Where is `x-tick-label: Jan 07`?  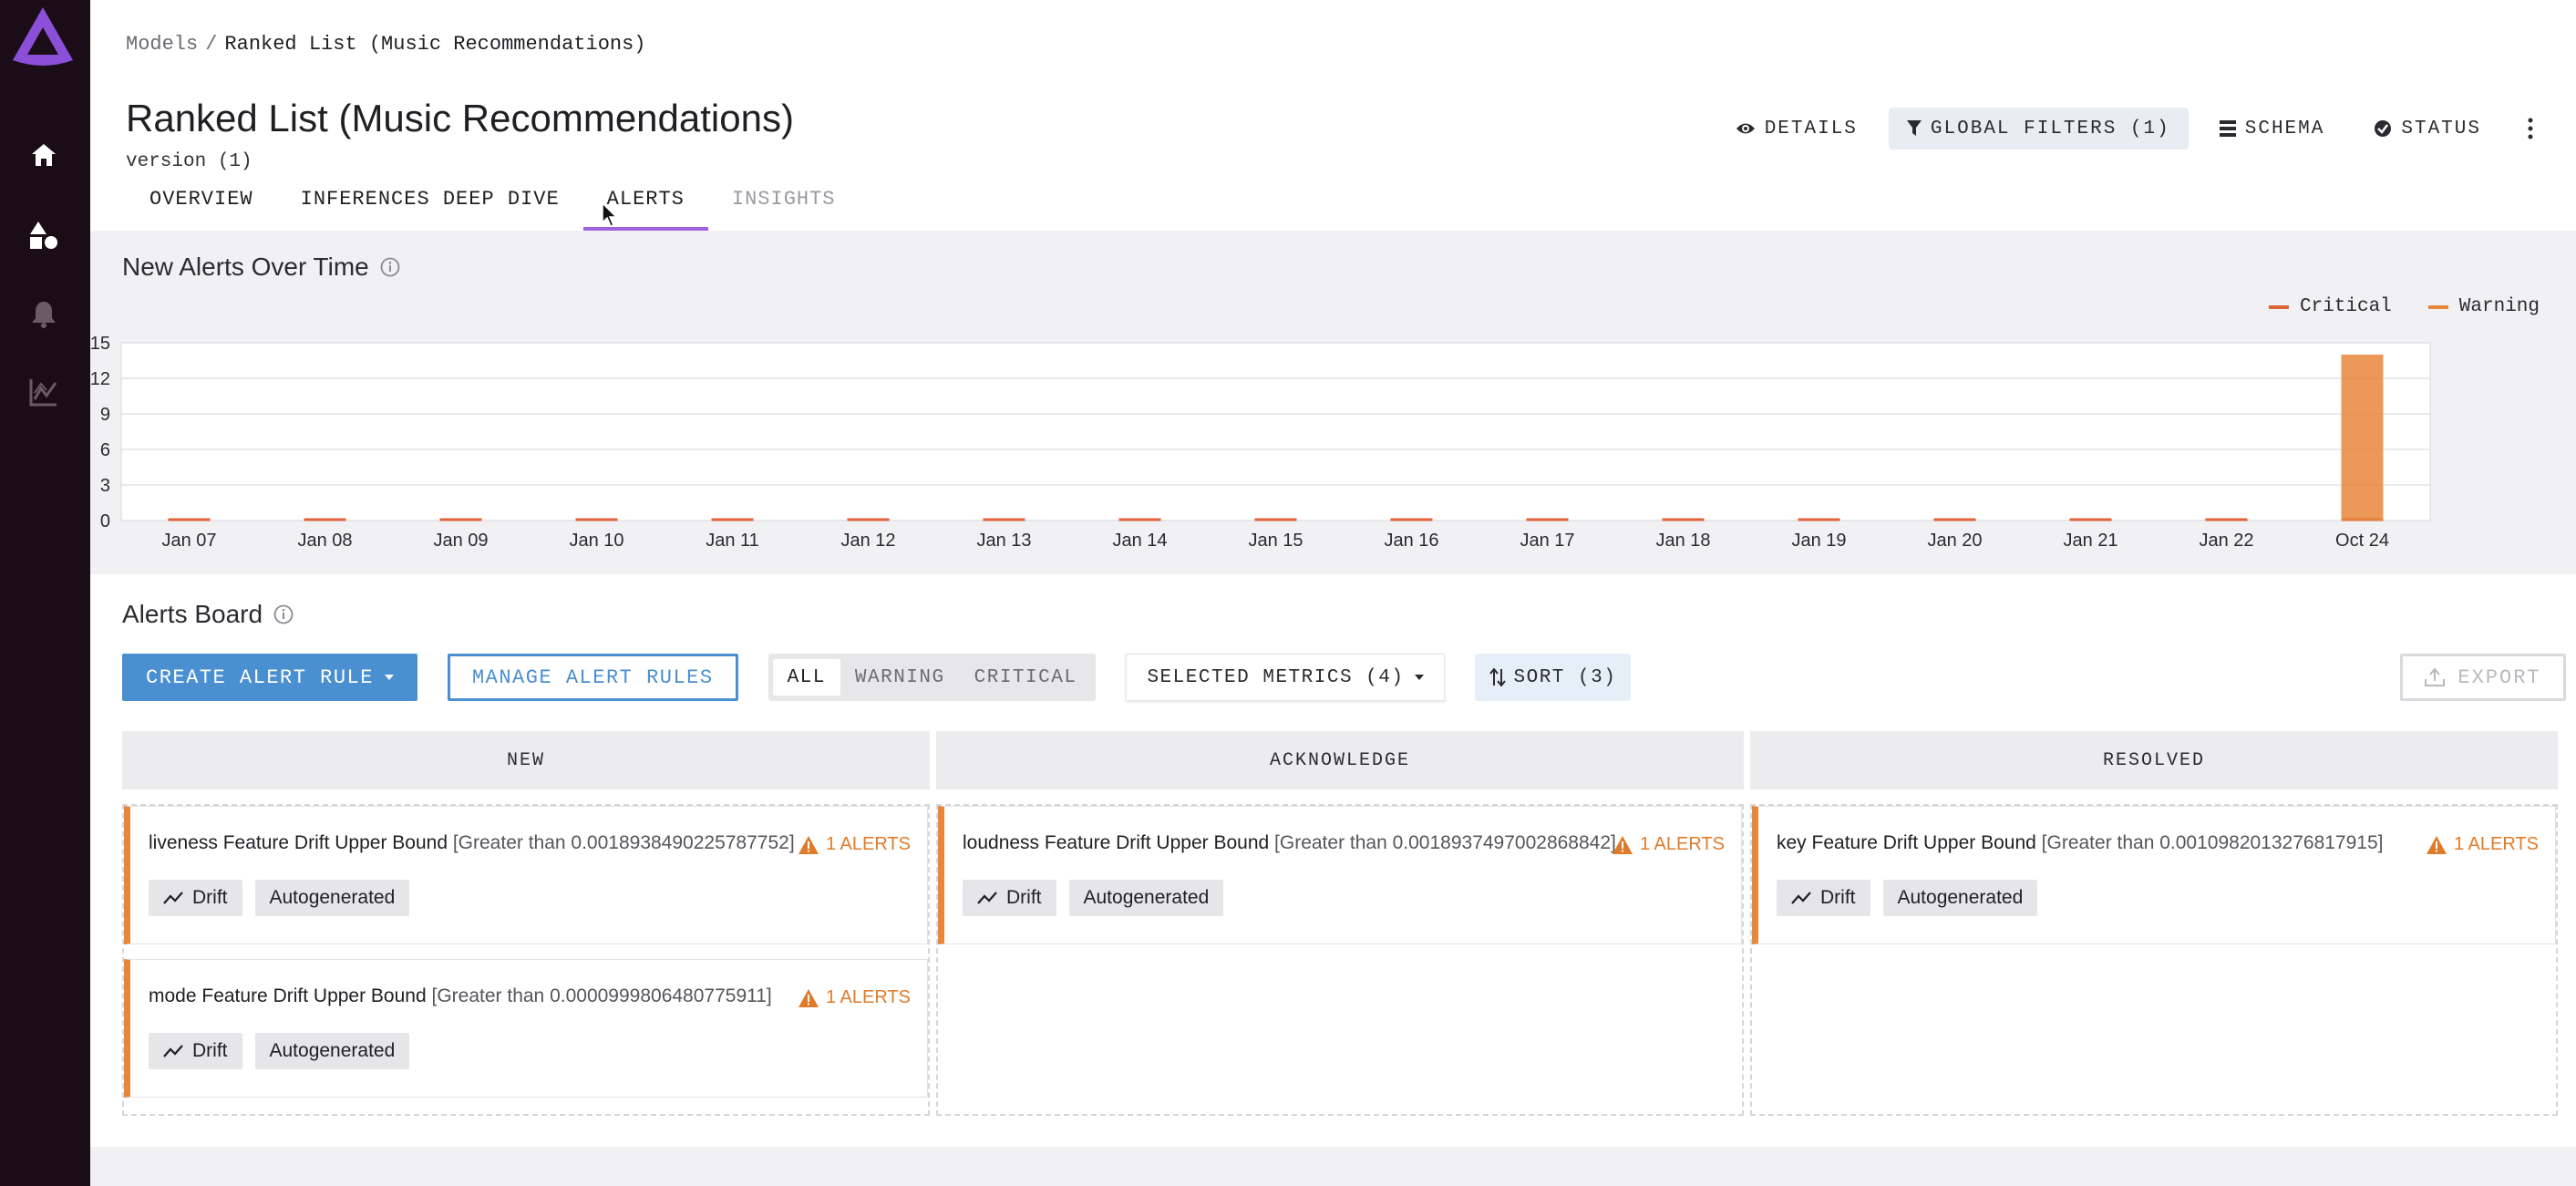 x-tick-label: Jan 07 is located at coordinates (188, 541).